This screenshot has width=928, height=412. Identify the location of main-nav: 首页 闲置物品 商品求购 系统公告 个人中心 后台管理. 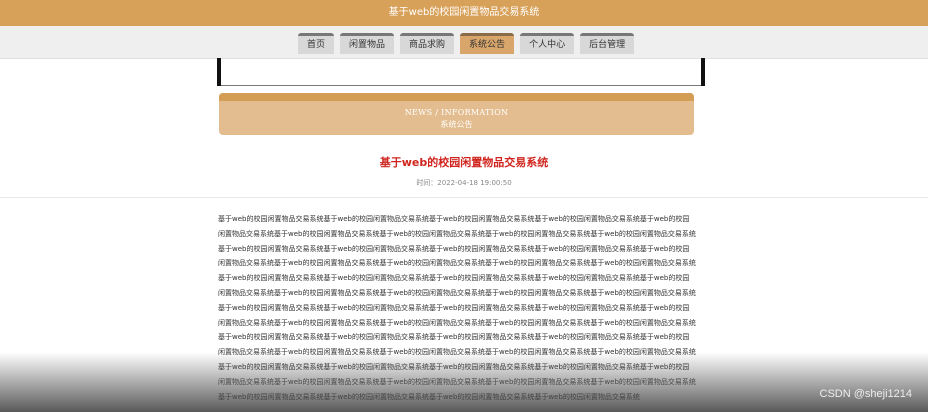
(466, 43).